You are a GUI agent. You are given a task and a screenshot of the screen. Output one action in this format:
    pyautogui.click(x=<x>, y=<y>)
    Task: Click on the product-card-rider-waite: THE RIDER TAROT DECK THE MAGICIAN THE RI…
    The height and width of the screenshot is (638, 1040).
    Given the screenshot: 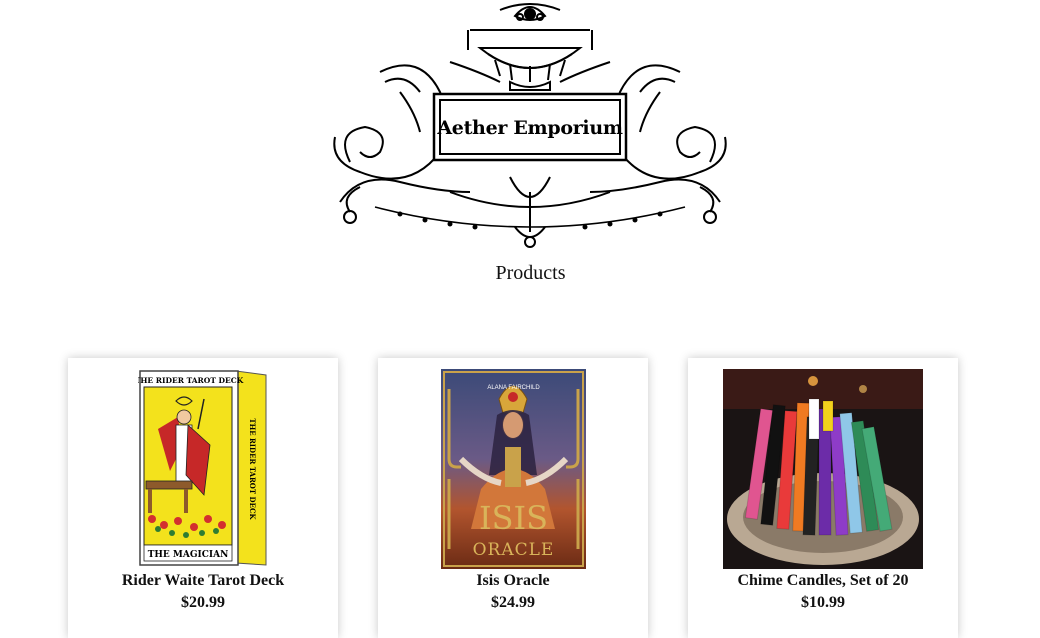 What is the action you would take?
    pyautogui.click(x=203, y=498)
    